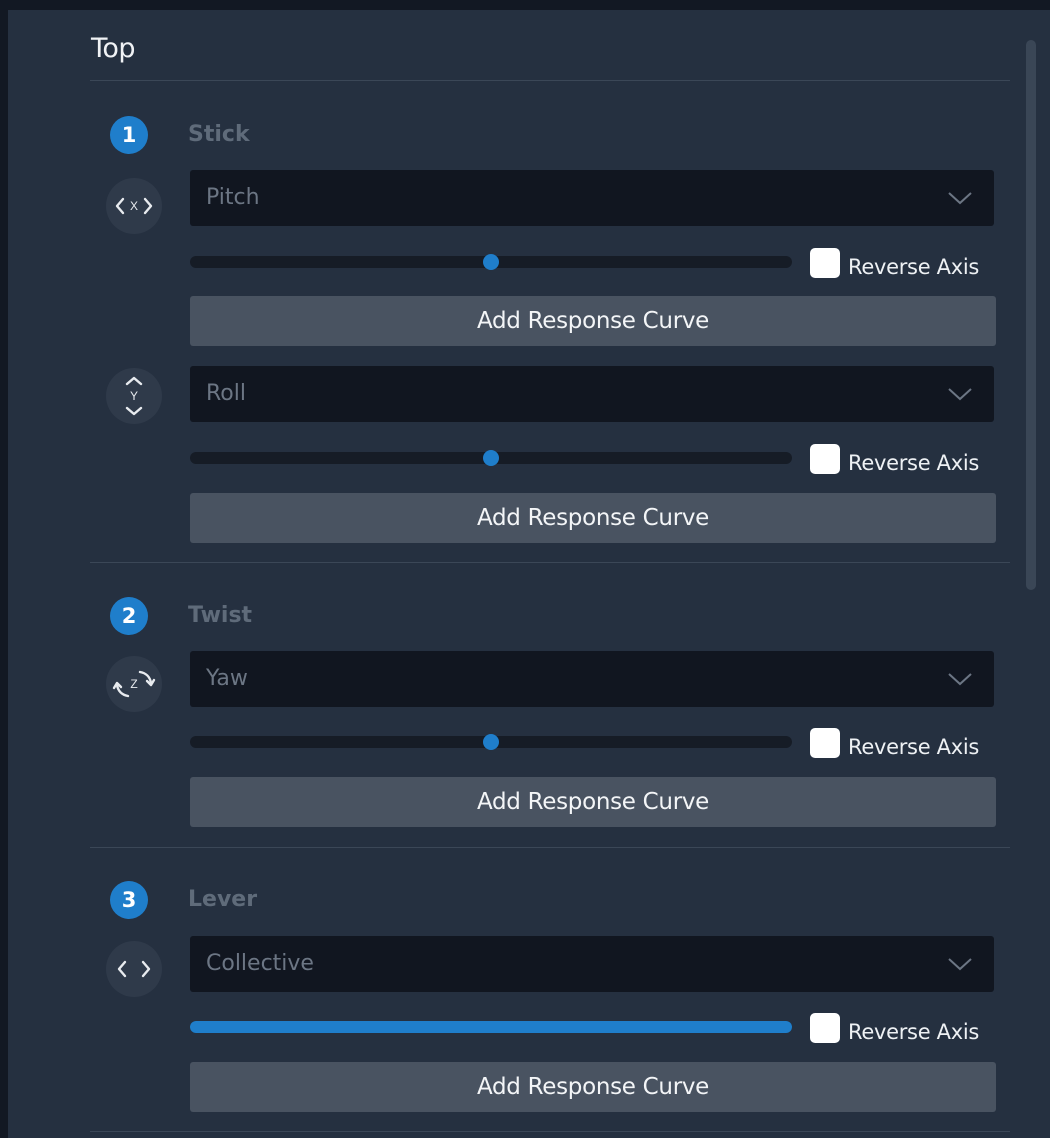  I want to click on group-number-badge: 3, so click(129, 900).